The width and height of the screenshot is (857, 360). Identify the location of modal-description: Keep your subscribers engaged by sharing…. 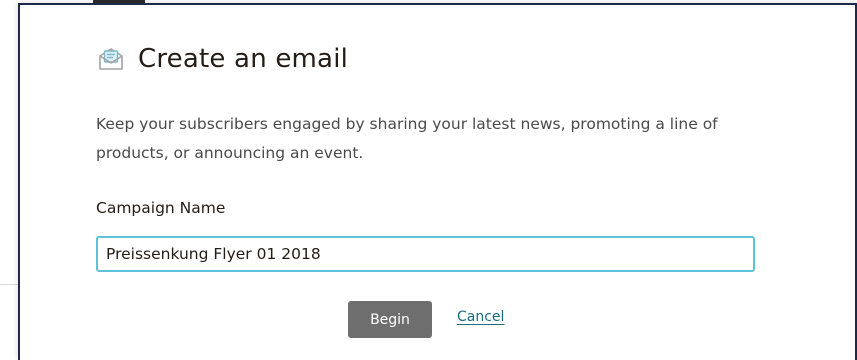
(407, 138).